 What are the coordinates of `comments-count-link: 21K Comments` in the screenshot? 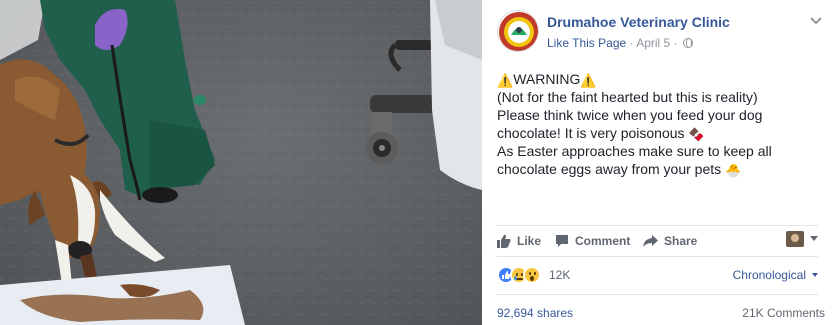 It's located at (783, 313).